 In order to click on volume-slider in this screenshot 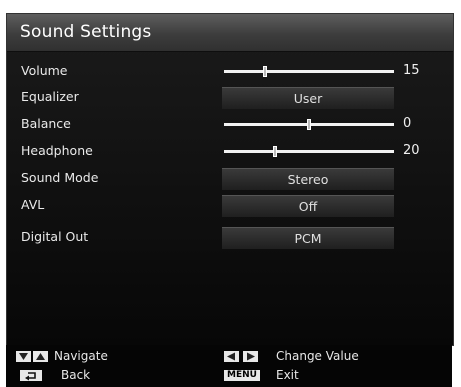, I will do `click(309, 71)`.